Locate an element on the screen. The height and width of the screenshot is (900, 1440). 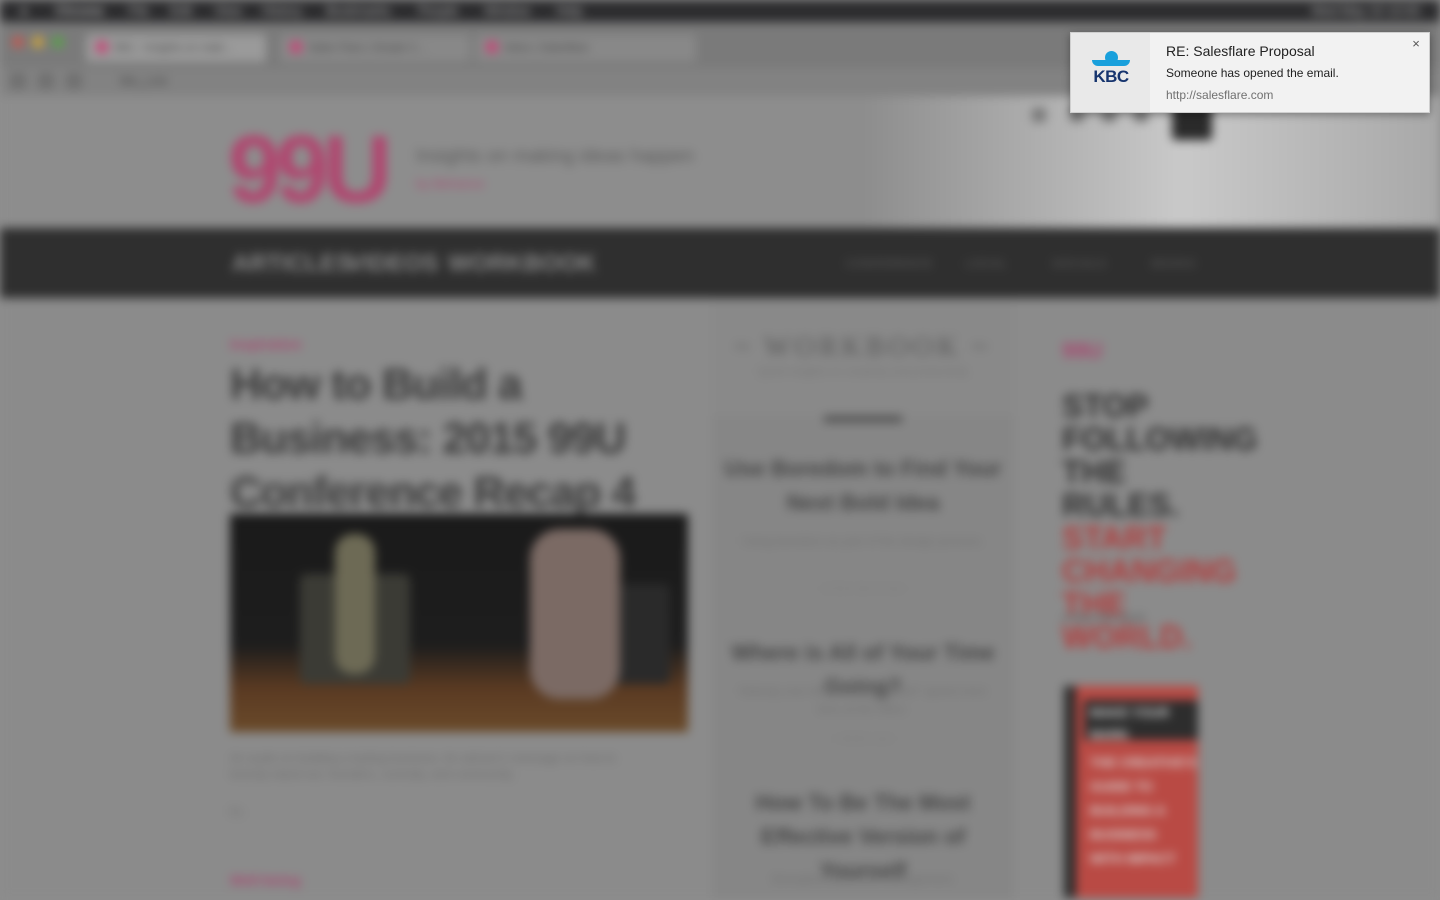
notification-link: http://salesflare.com is located at coordinates (1219, 95).